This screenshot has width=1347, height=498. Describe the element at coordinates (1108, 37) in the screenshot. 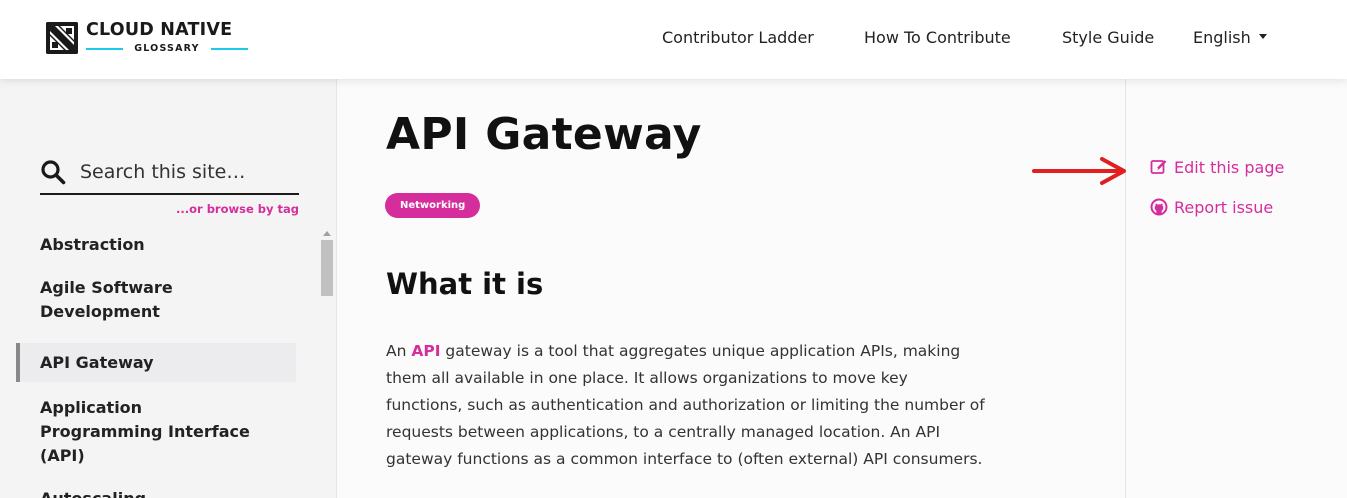

I see `nav-style-guide: Style Guide` at that location.